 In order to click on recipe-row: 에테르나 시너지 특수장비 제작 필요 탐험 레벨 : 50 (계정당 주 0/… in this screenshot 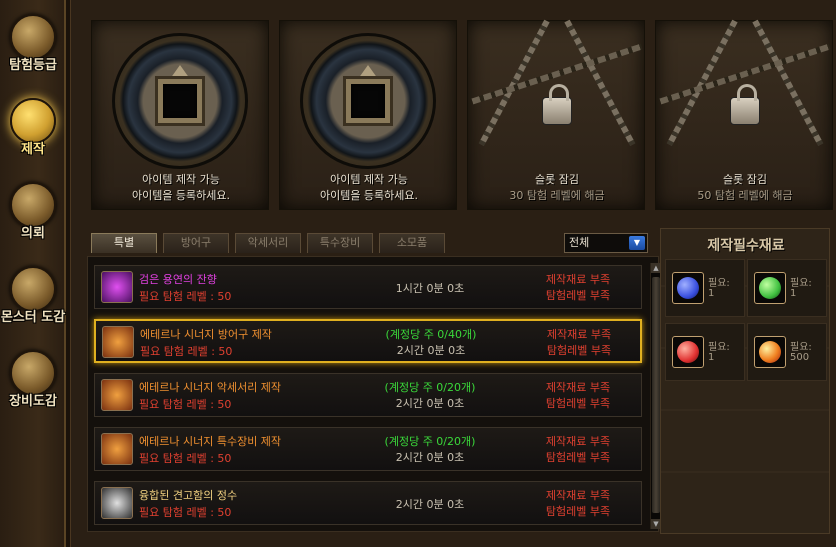, I will do `click(368, 449)`.